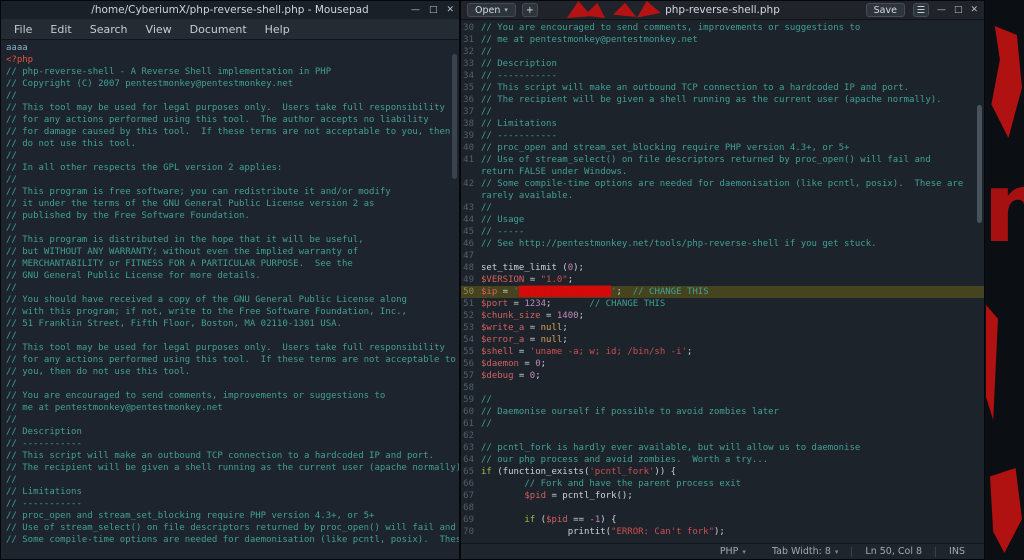  What do you see at coordinates (722, 172) in the screenshot?
I see `code-row: return FALSE under Windows.` at bounding box center [722, 172].